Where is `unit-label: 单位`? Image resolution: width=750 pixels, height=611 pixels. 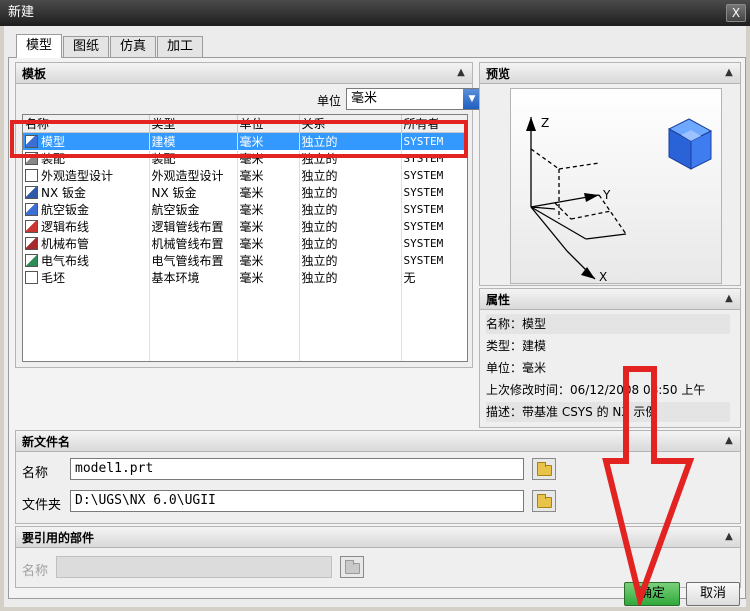
unit-label: 单位 is located at coordinates (328, 101).